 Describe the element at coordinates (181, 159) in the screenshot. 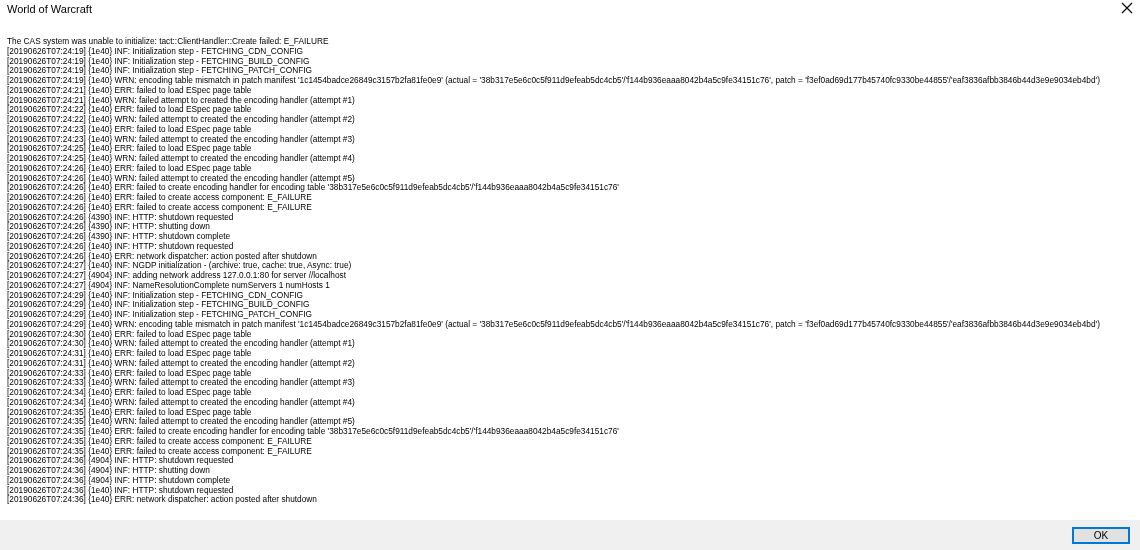

I see `log-line: [20190626T07:24:25] {1e40} WRN: failed attempt to created the encoding handler (attempt #4)` at that location.